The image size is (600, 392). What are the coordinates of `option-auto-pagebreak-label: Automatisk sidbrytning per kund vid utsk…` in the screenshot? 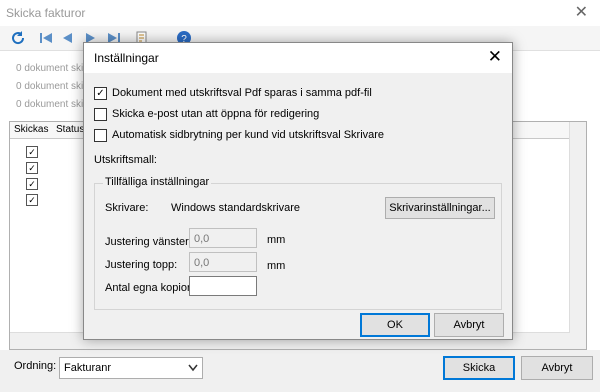 It's located at (248, 135).